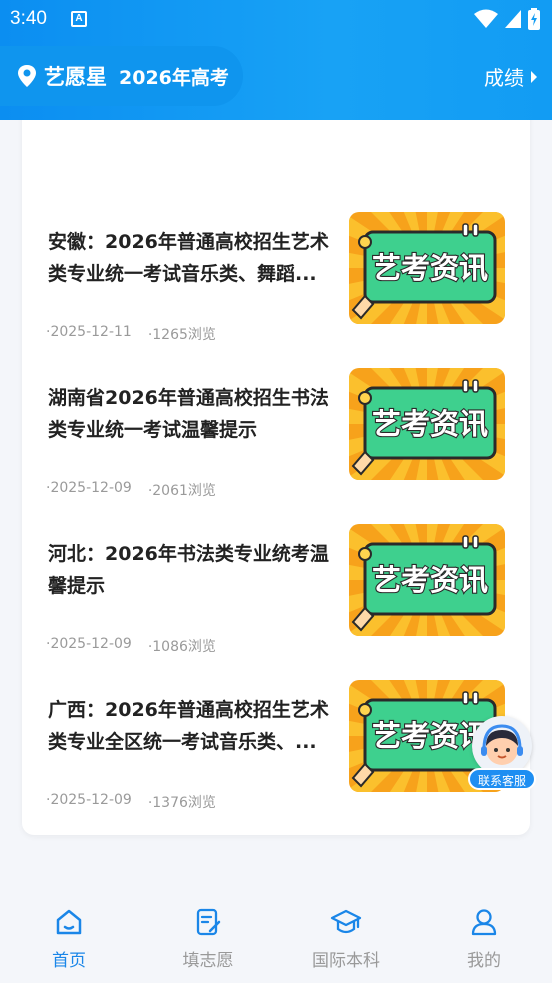  What do you see at coordinates (484, 938) in the screenshot?
I see `tab-profile: 我的` at bounding box center [484, 938].